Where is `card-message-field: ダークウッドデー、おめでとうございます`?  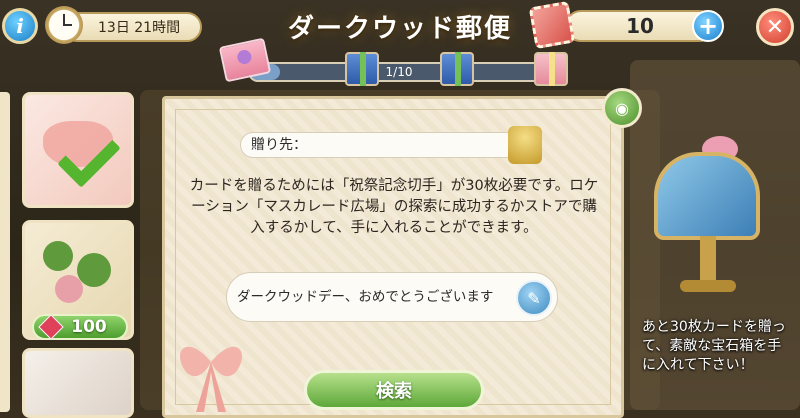
card-message-field: ダークウッドデー、おめでとうございます is located at coordinates (392, 297).